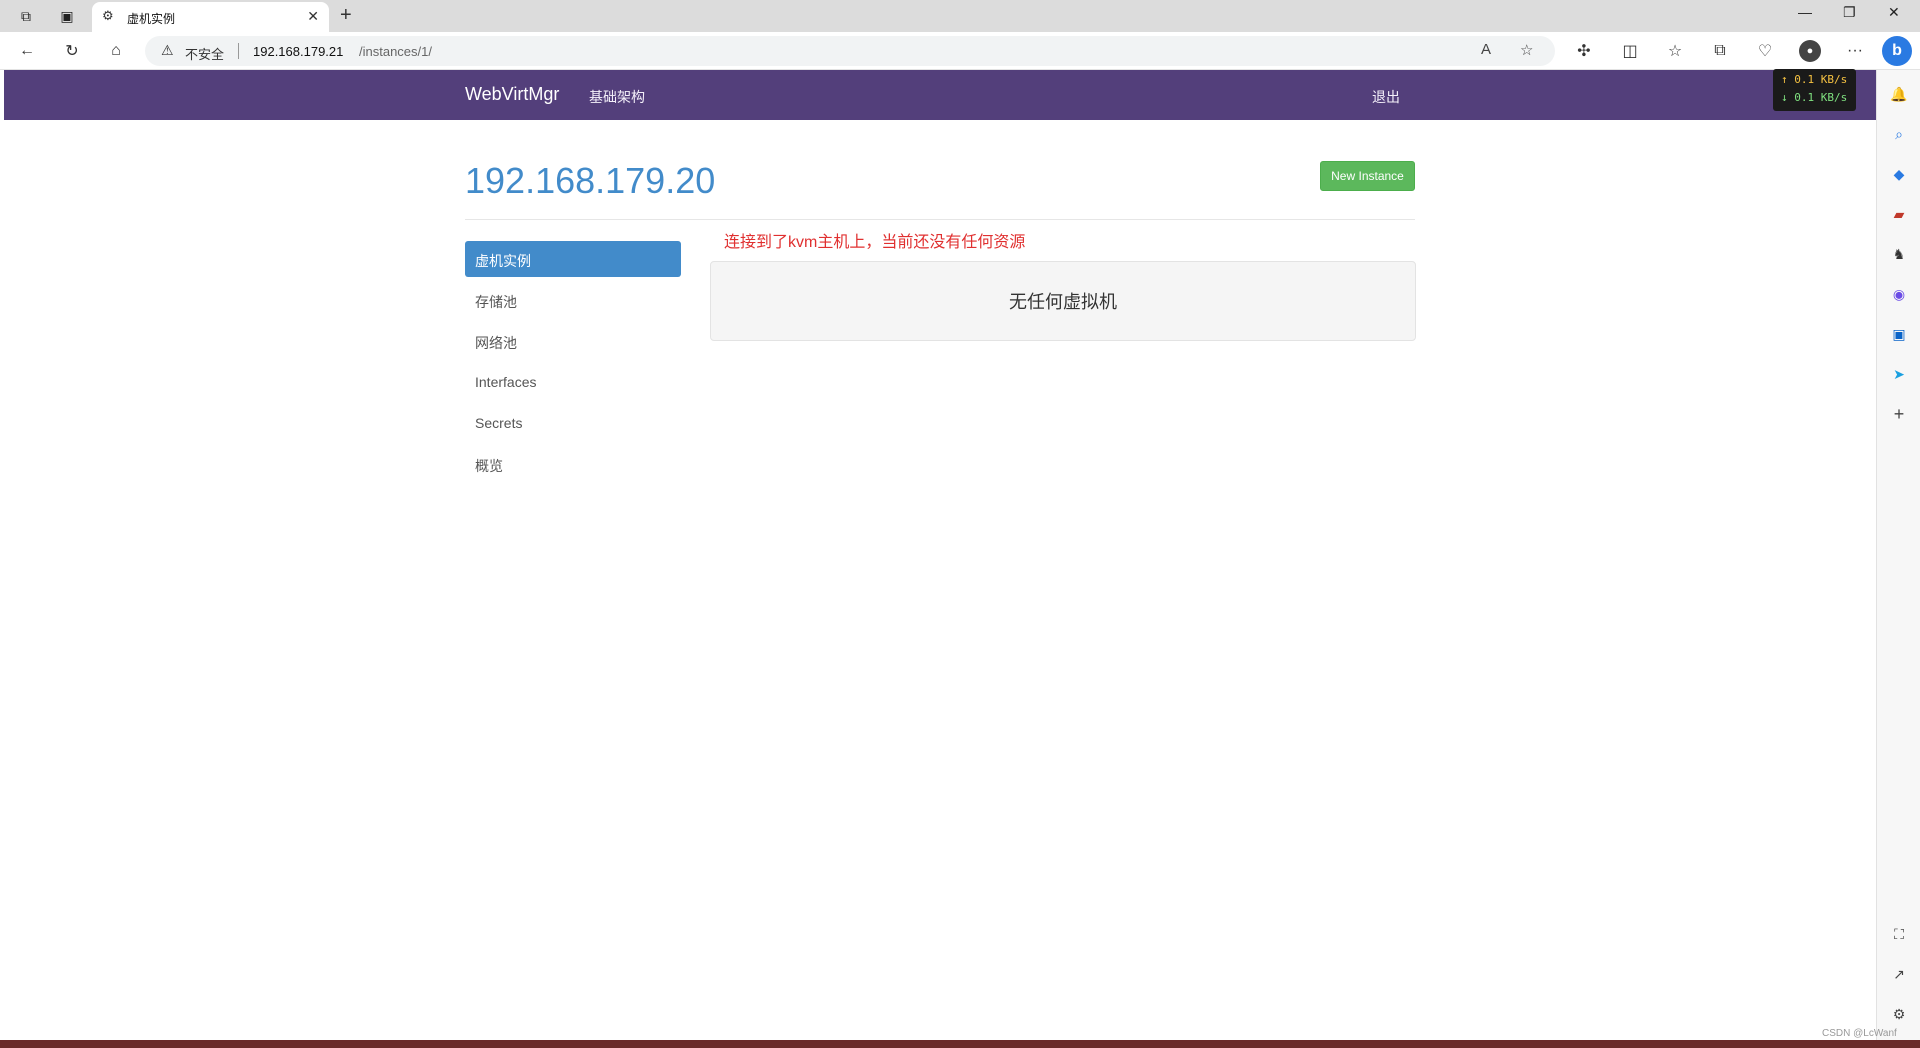 The width and height of the screenshot is (1920, 1048). What do you see at coordinates (940, 95) in the screenshot?
I see `navbar: WebVirtMgr 基础架构 退出` at bounding box center [940, 95].